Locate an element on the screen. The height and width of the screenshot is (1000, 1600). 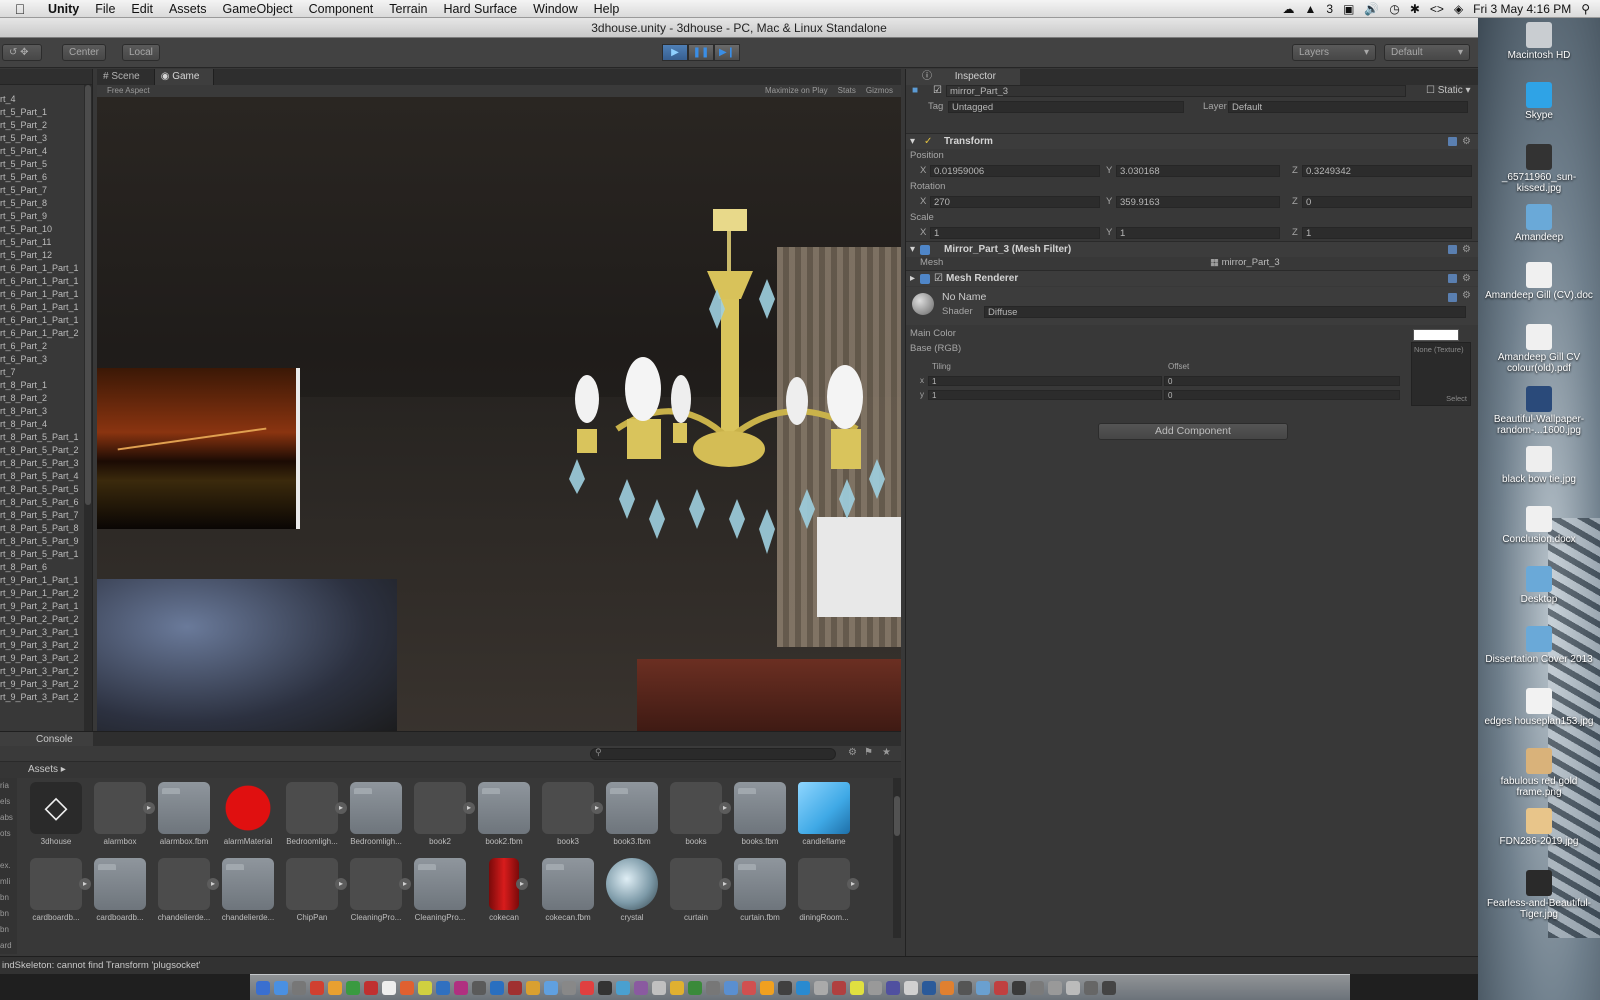
hierarchy-item: rt_8_Part_1 is located at coordinates (46, 385).